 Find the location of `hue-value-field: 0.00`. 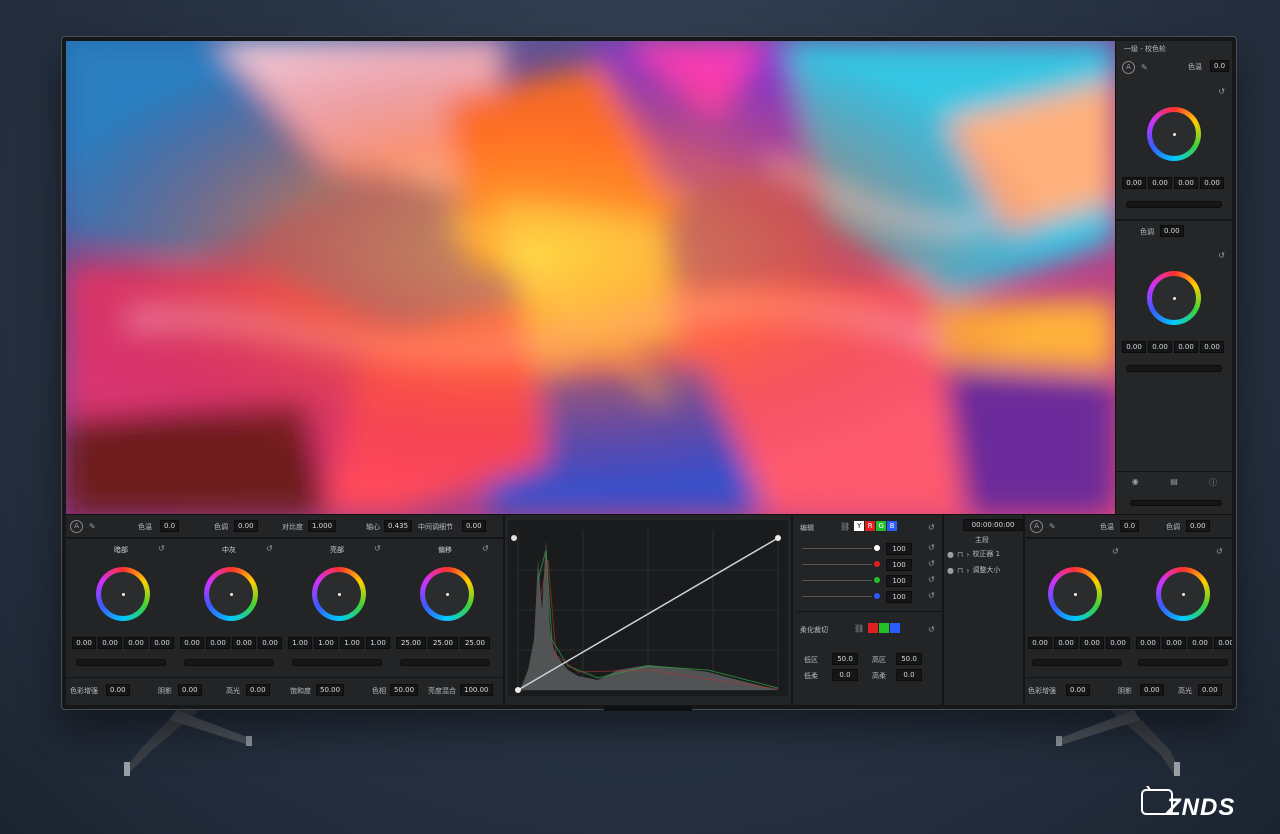

hue-value-field: 0.00 is located at coordinates (1172, 231).